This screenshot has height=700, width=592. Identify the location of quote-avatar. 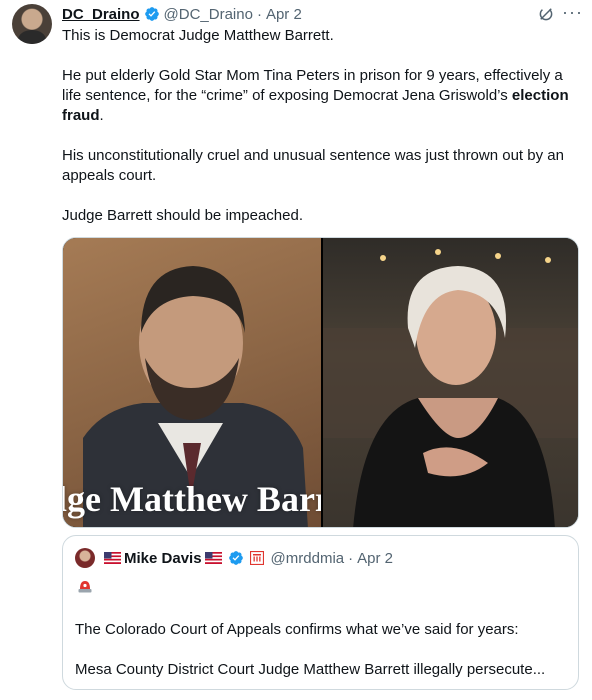
(85, 558).